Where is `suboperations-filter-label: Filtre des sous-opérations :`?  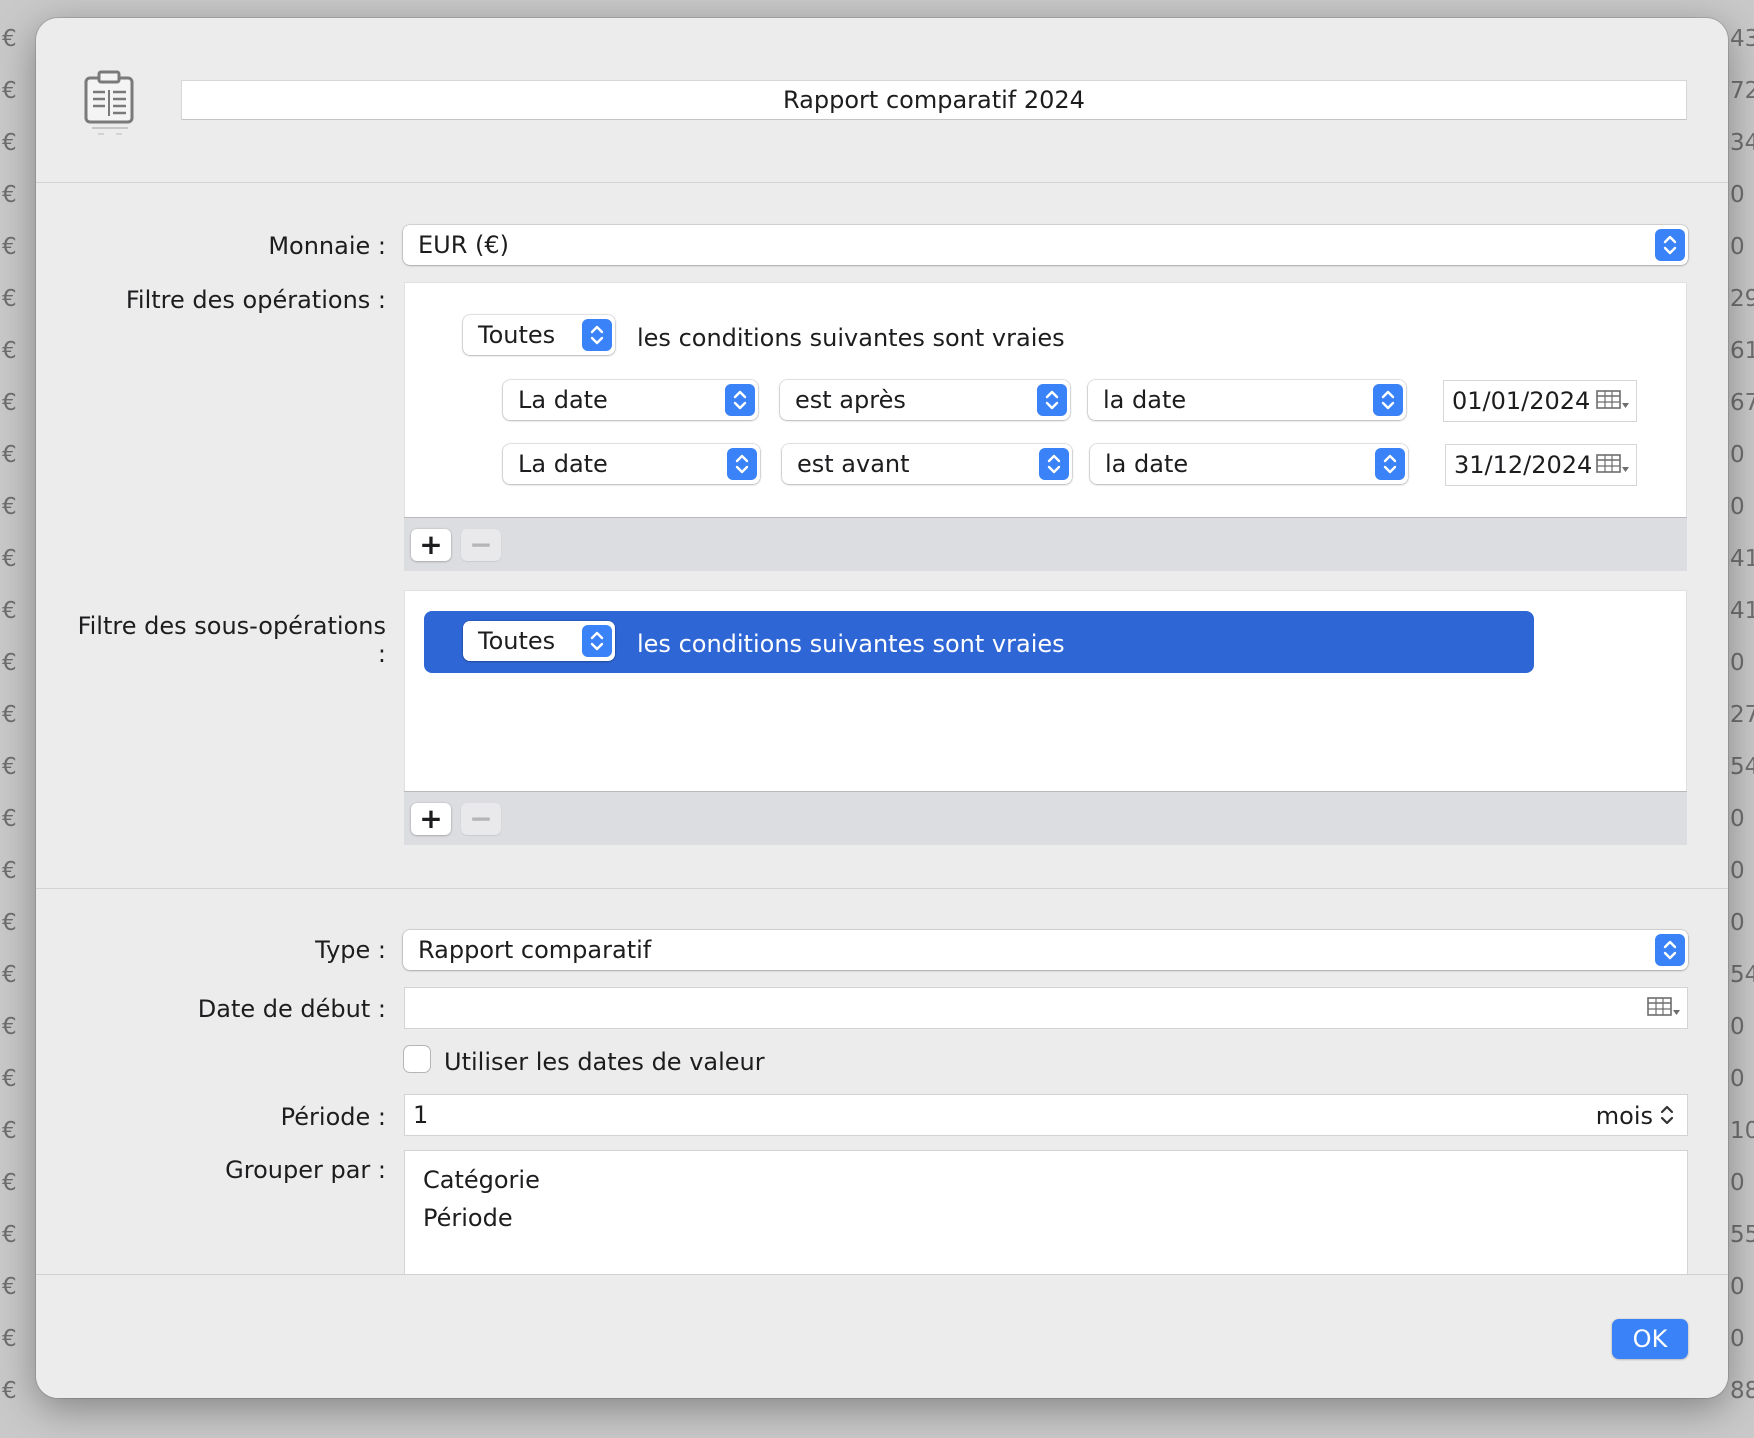
suboperations-filter-label: Filtre des sous-opérations : is located at coordinates (231, 640).